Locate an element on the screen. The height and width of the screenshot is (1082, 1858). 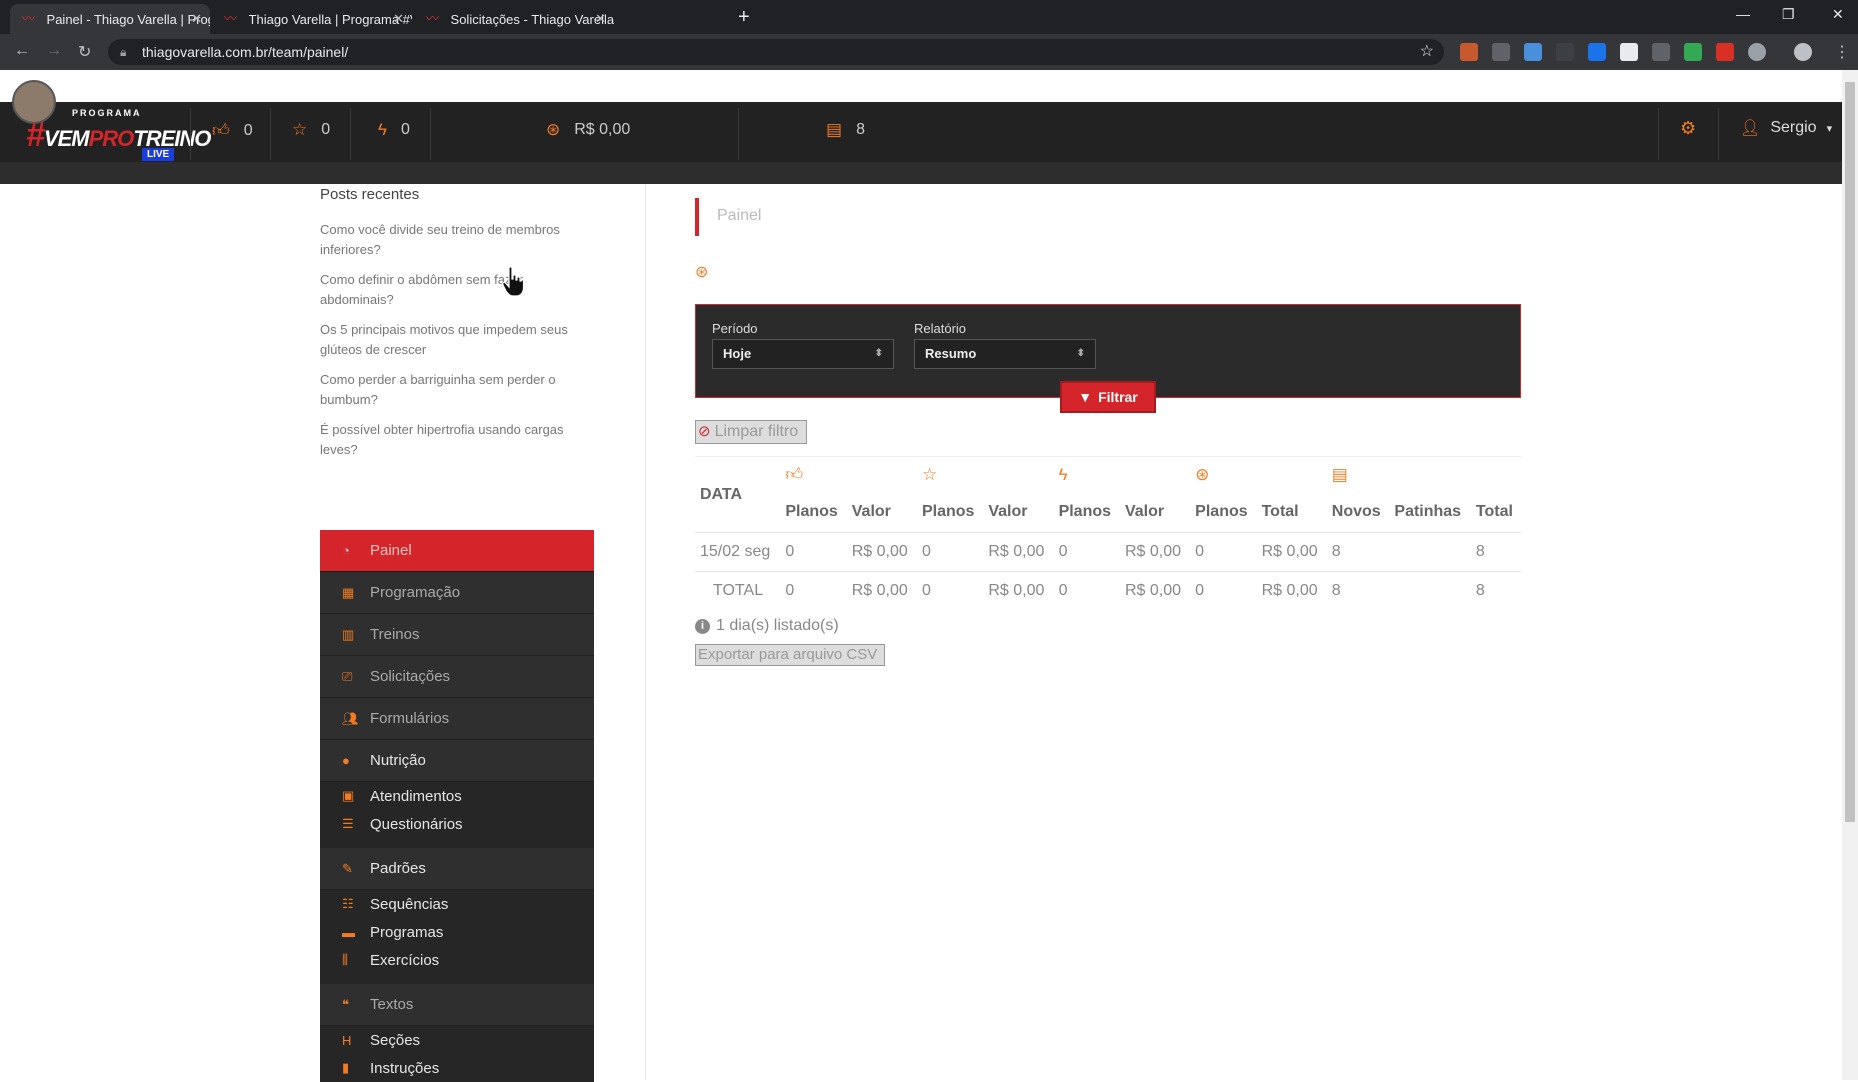
sidebar-item-programas: ▬ Programas is located at coordinates (457, 932).